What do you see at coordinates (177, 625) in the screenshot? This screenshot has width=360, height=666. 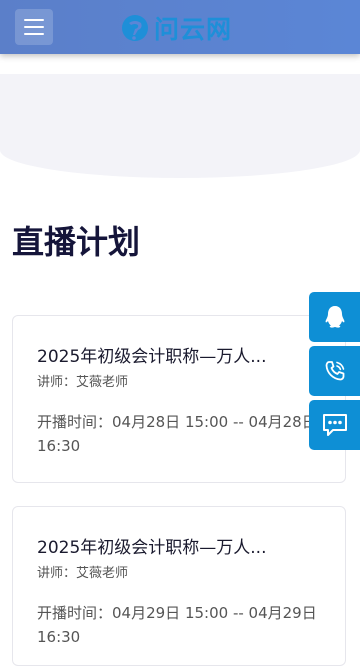 I see `course-time: 开播时间：04月29日 15:00 -- 04月29日 16:30` at bounding box center [177, 625].